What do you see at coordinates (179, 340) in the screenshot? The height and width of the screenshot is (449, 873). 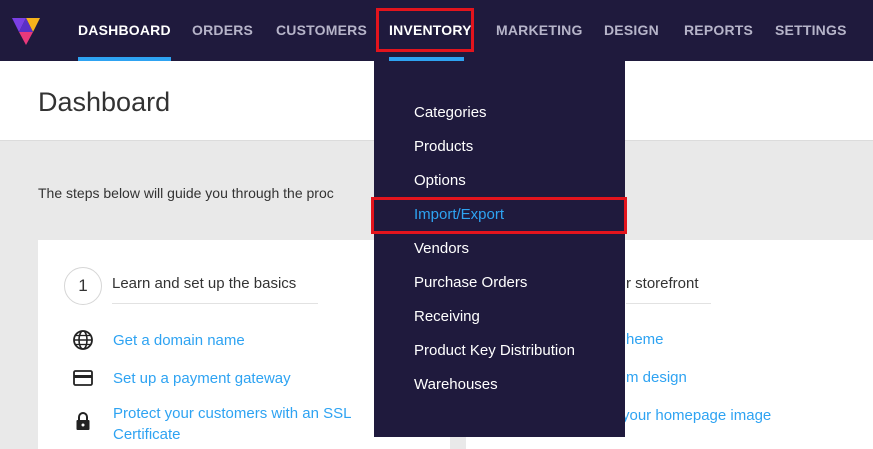 I see `get-domain-link: Get a domain name` at bounding box center [179, 340].